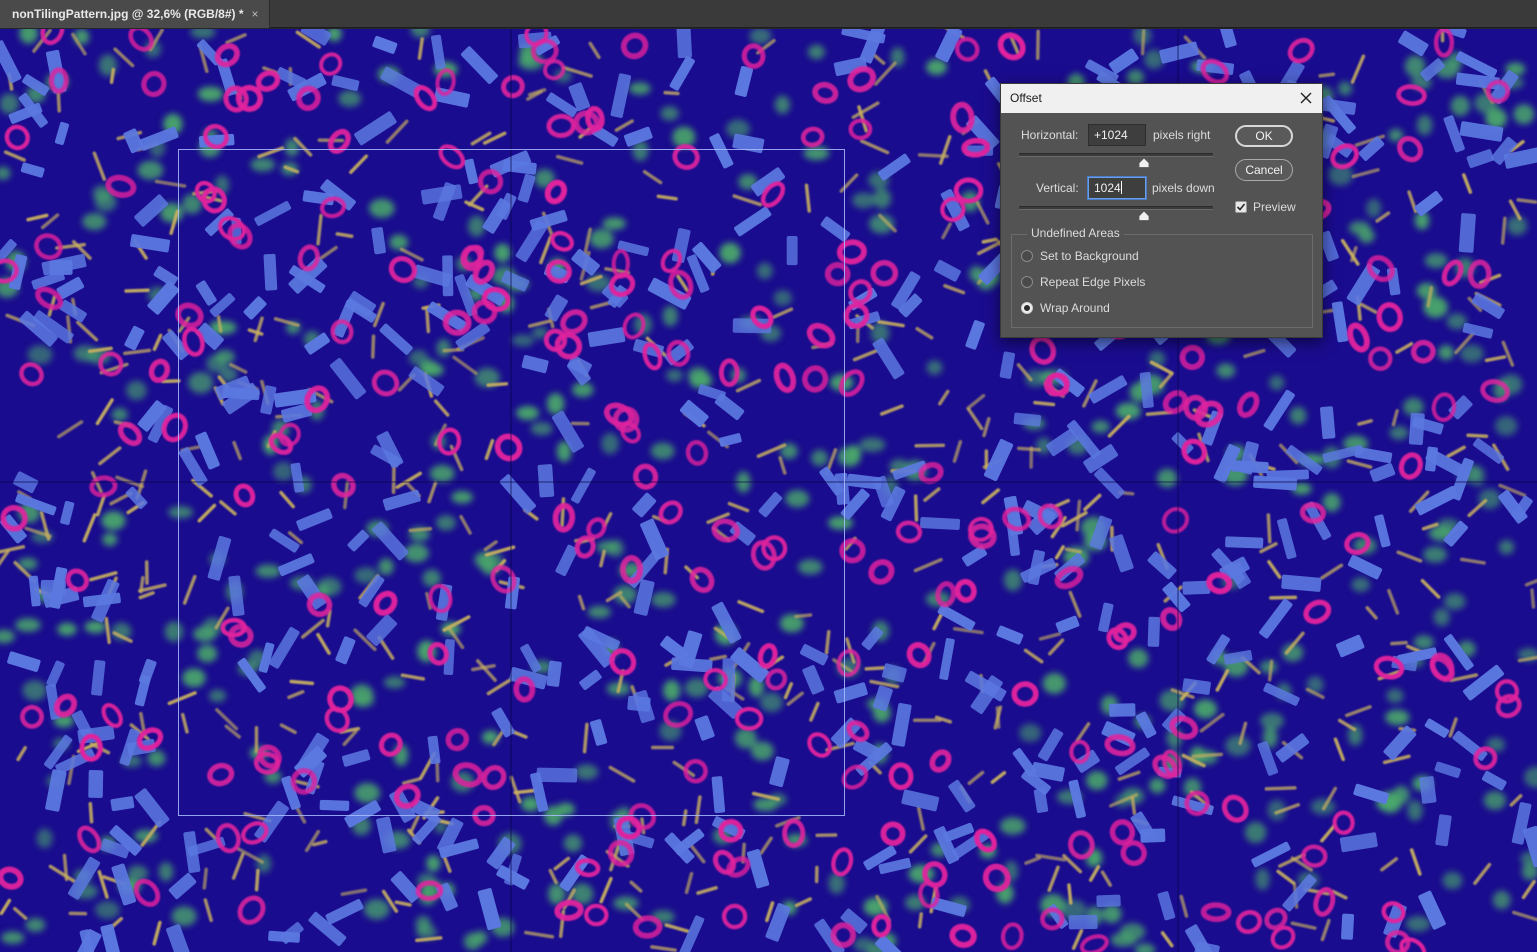 The height and width of the screenshot is (952, 1537). Describe the element at coordinates (1161, 98) in the screenshot. I see `dialog-title-bar: Offset` at that location.